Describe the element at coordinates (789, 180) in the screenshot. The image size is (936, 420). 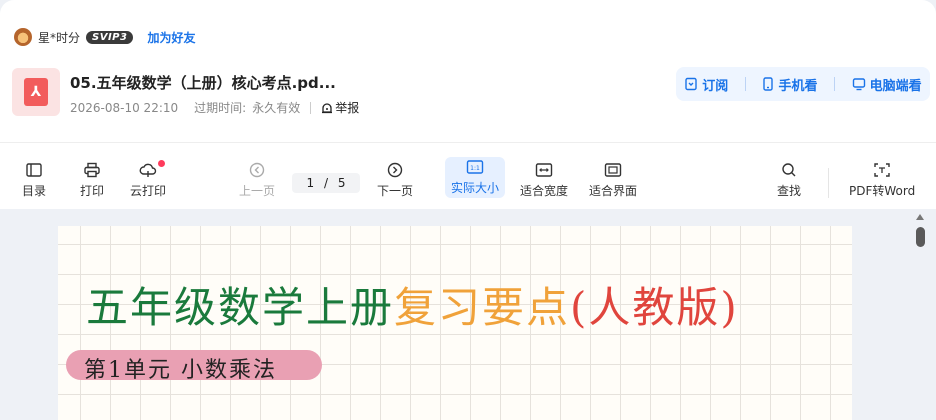
I see `find-button: 查找` at that location.